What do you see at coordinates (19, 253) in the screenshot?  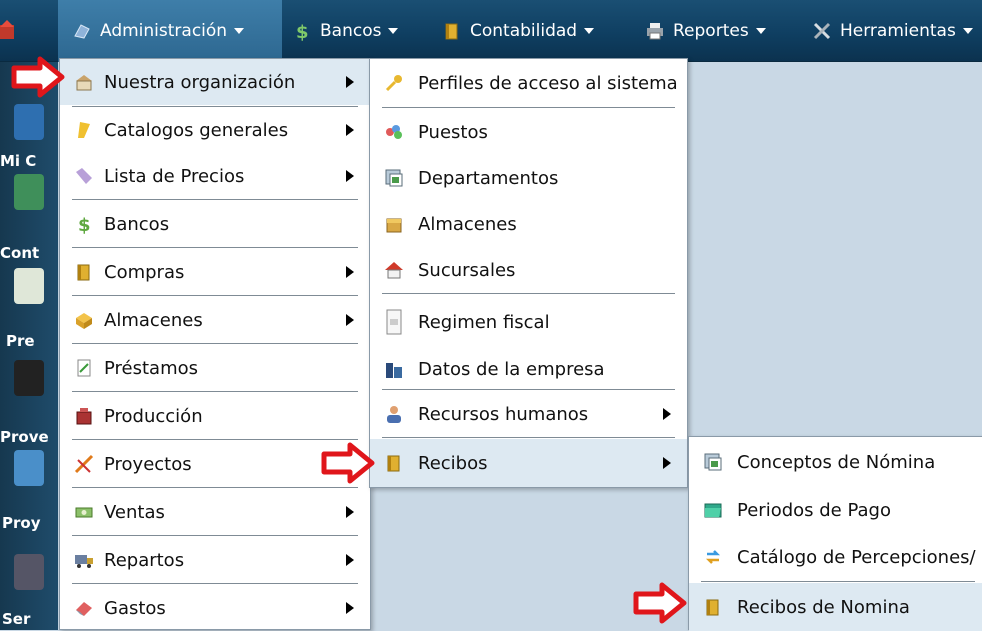 I see `desktop-label: Cont` at bounding box center [19, 253].